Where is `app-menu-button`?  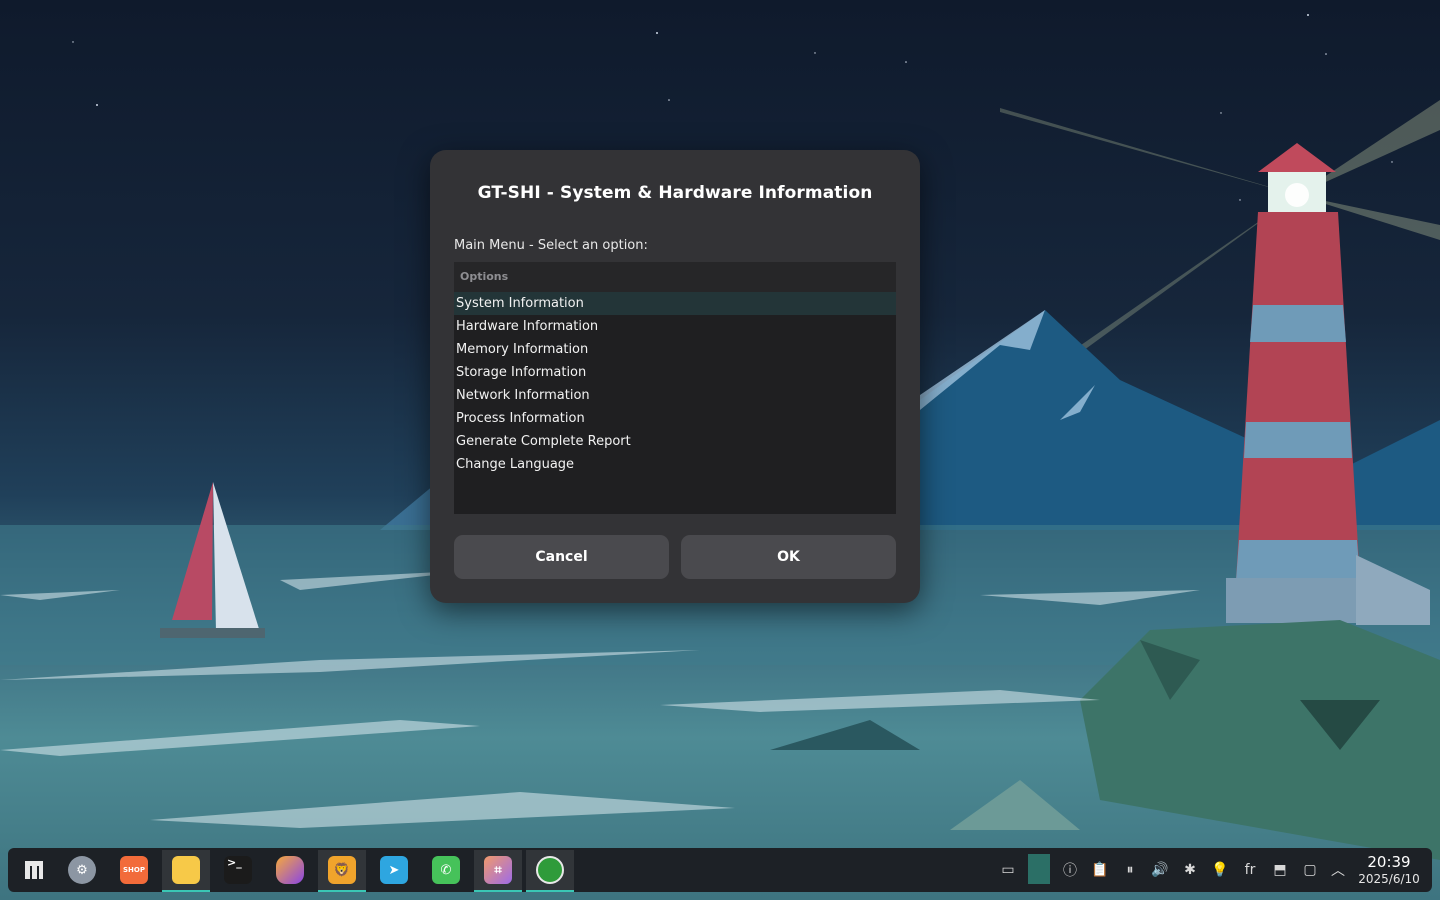
app-menu-button is located at coordinates (34, 870).